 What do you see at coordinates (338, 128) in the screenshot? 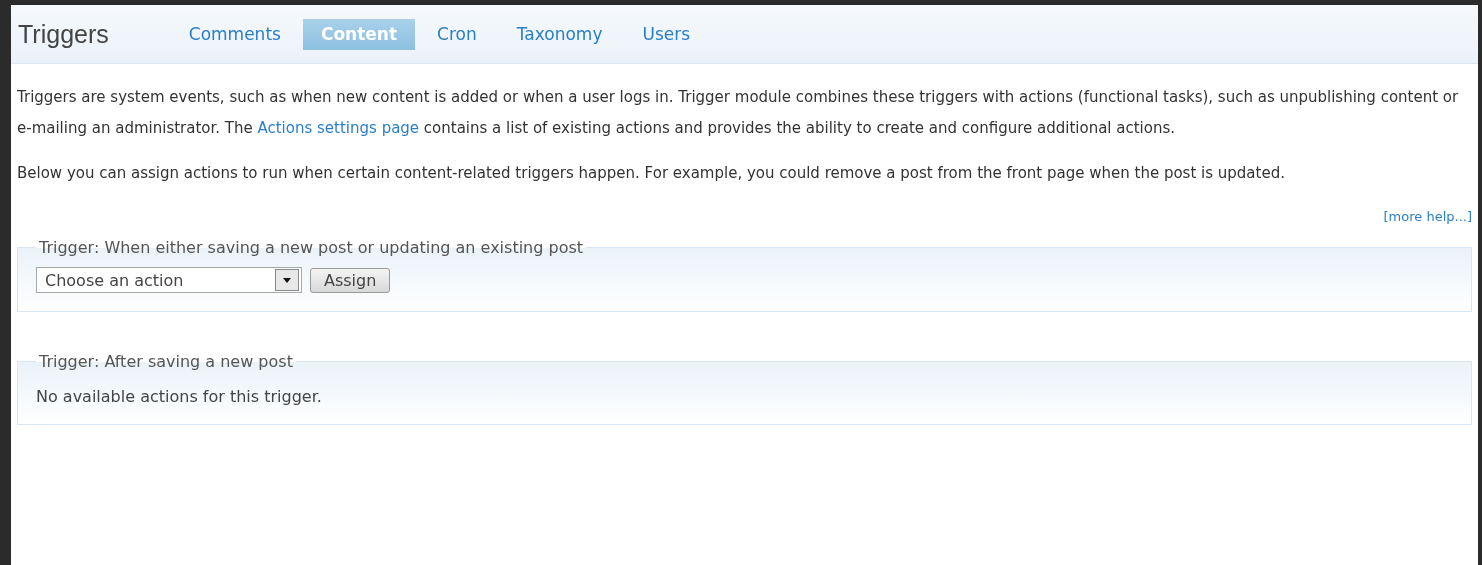
I see `actions-settings-link: Actions settings page` at bounding box center [338, 128].